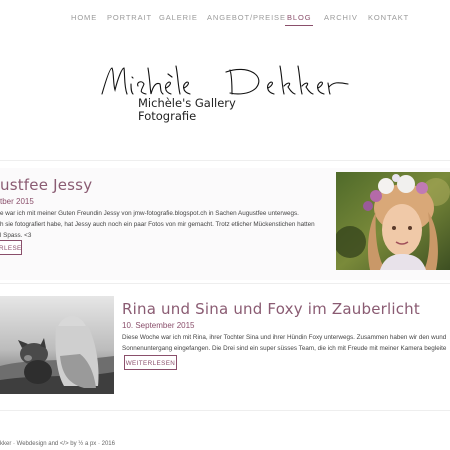  I want to click on post-thumbnail-girl-with-dog, so click(57, 345).